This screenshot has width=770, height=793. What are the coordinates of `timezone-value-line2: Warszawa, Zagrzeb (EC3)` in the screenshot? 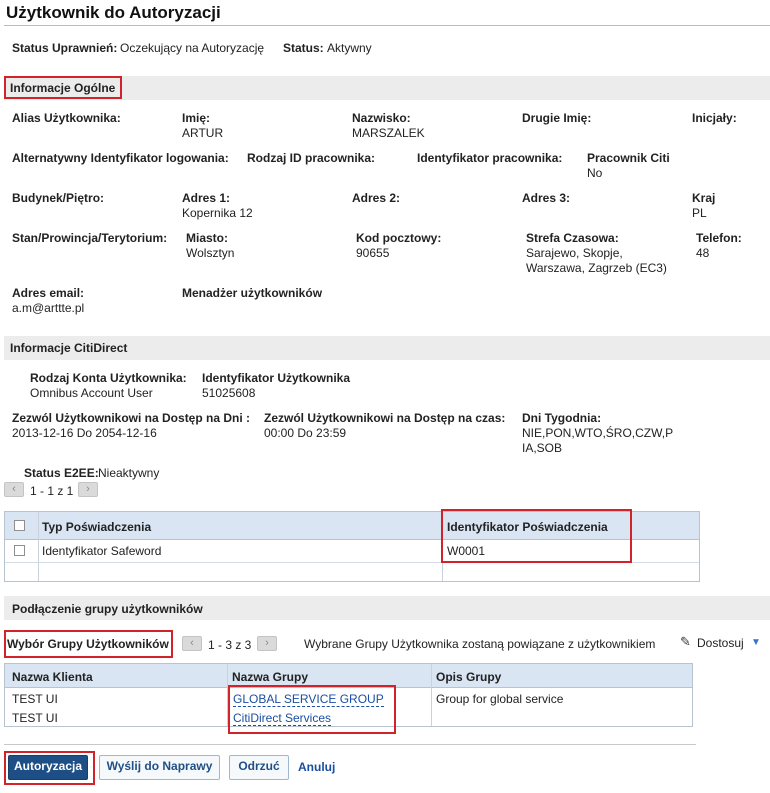 It's located at (596, 268).